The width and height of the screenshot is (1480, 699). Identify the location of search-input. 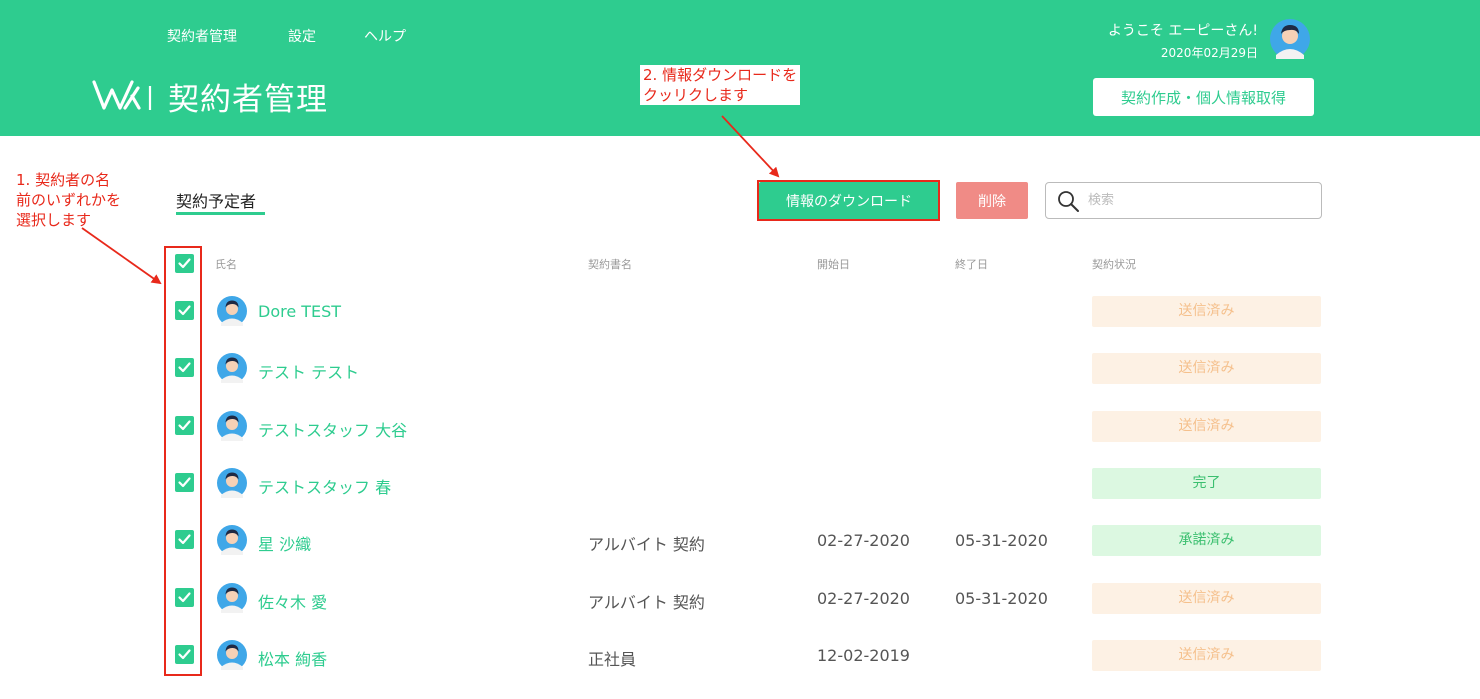
(1202, 200).